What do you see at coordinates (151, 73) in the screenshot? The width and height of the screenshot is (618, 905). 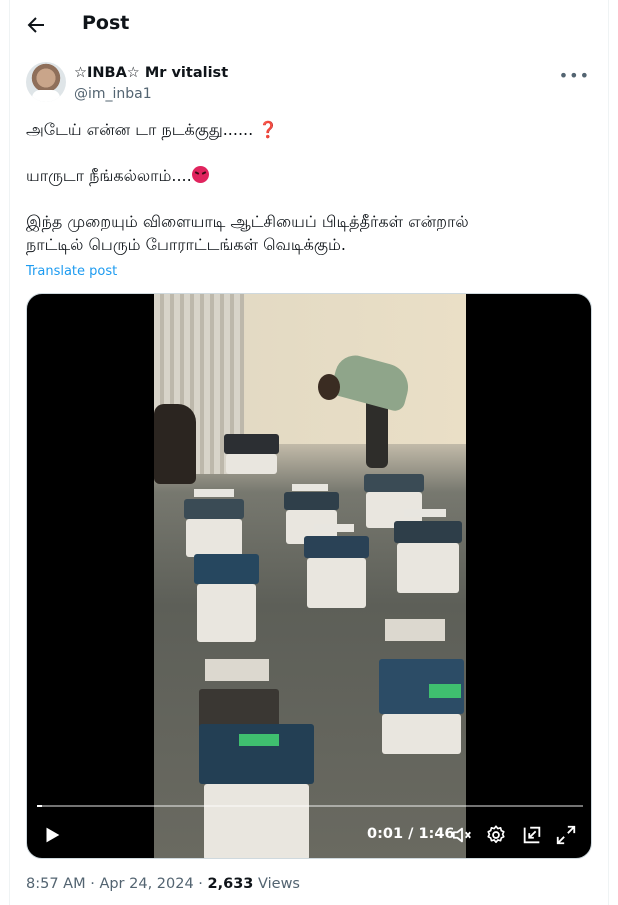 I see `author-name: ☆INBA☆ Mr vitalist` at bounding box center [151, 73].